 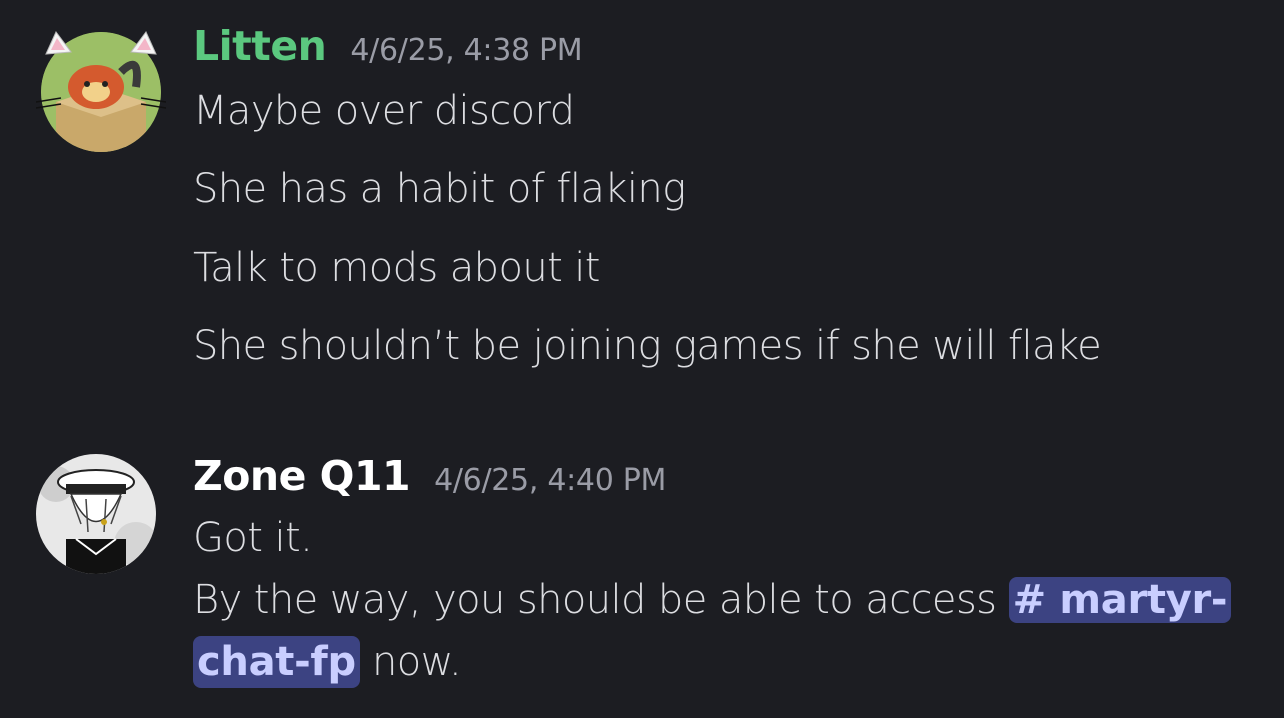 What do you see at coordinates (595, 600) in the screenshot?
I see `message-text: By the way, you should be able to access` at bounding box center [595, 600].